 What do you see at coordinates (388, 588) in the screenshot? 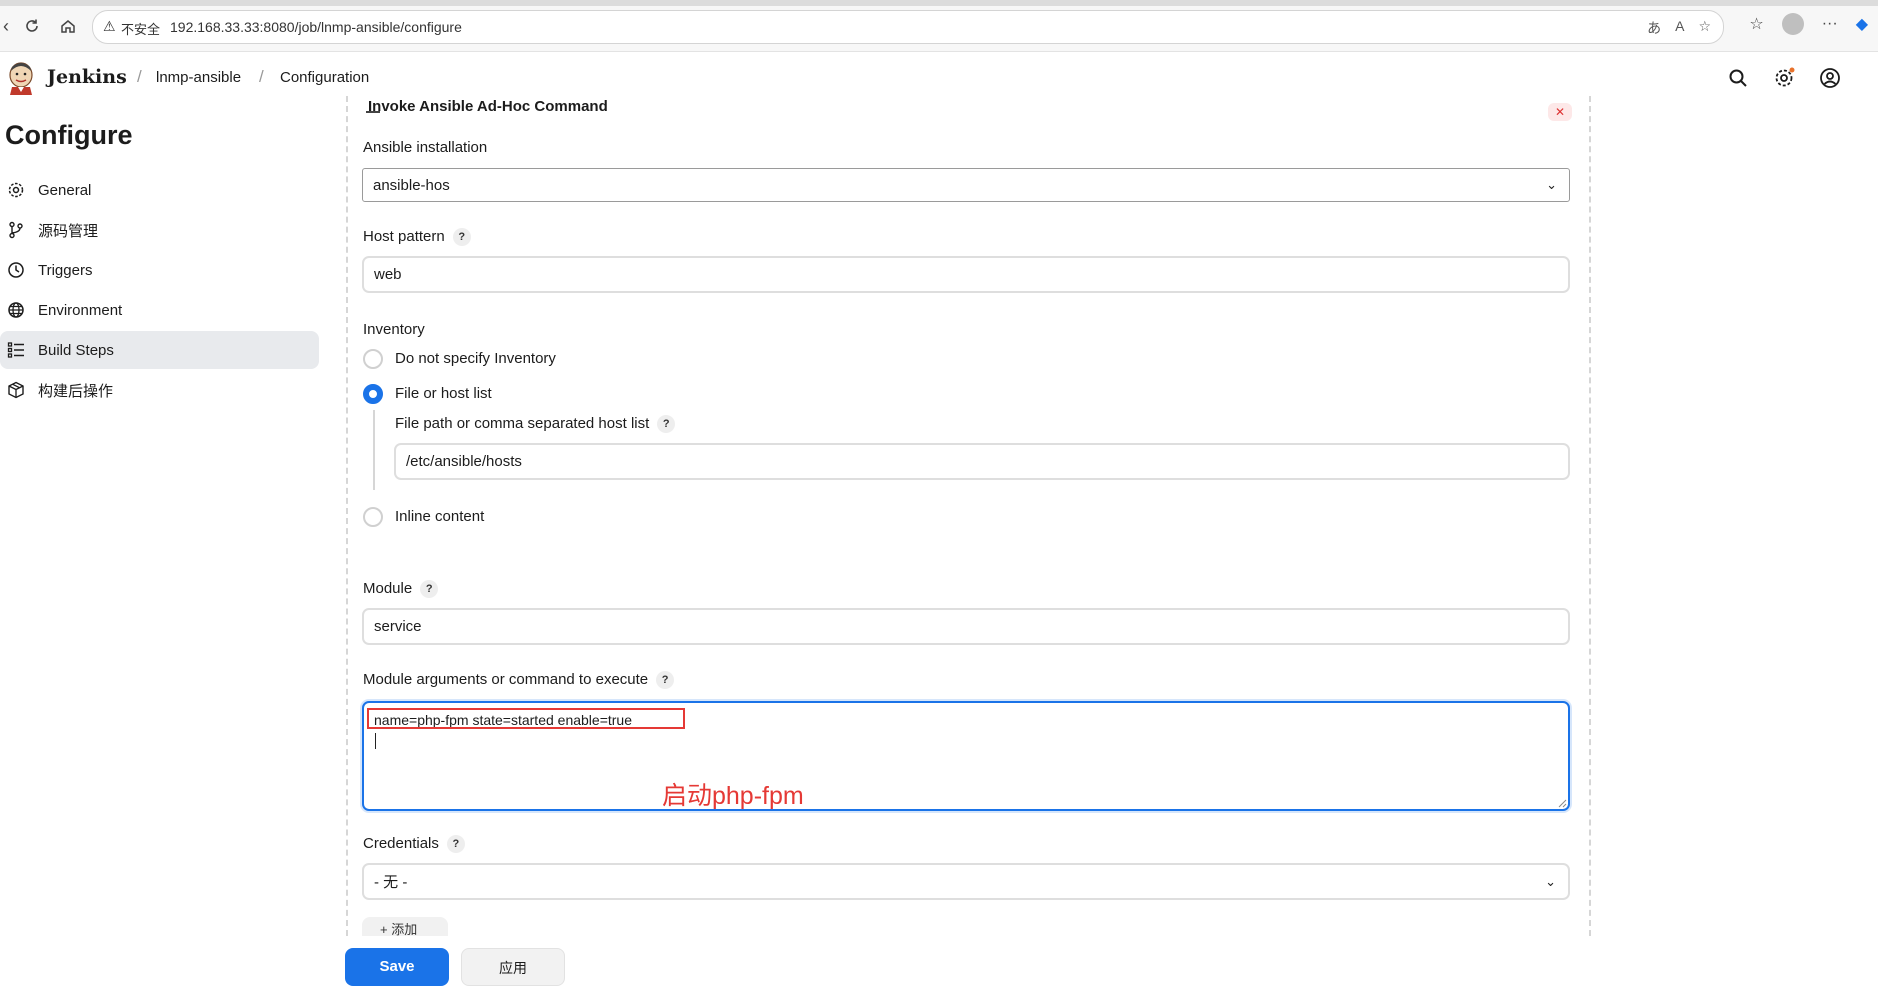
I see `module-label-text: Module` at bounding box center [388, 588].